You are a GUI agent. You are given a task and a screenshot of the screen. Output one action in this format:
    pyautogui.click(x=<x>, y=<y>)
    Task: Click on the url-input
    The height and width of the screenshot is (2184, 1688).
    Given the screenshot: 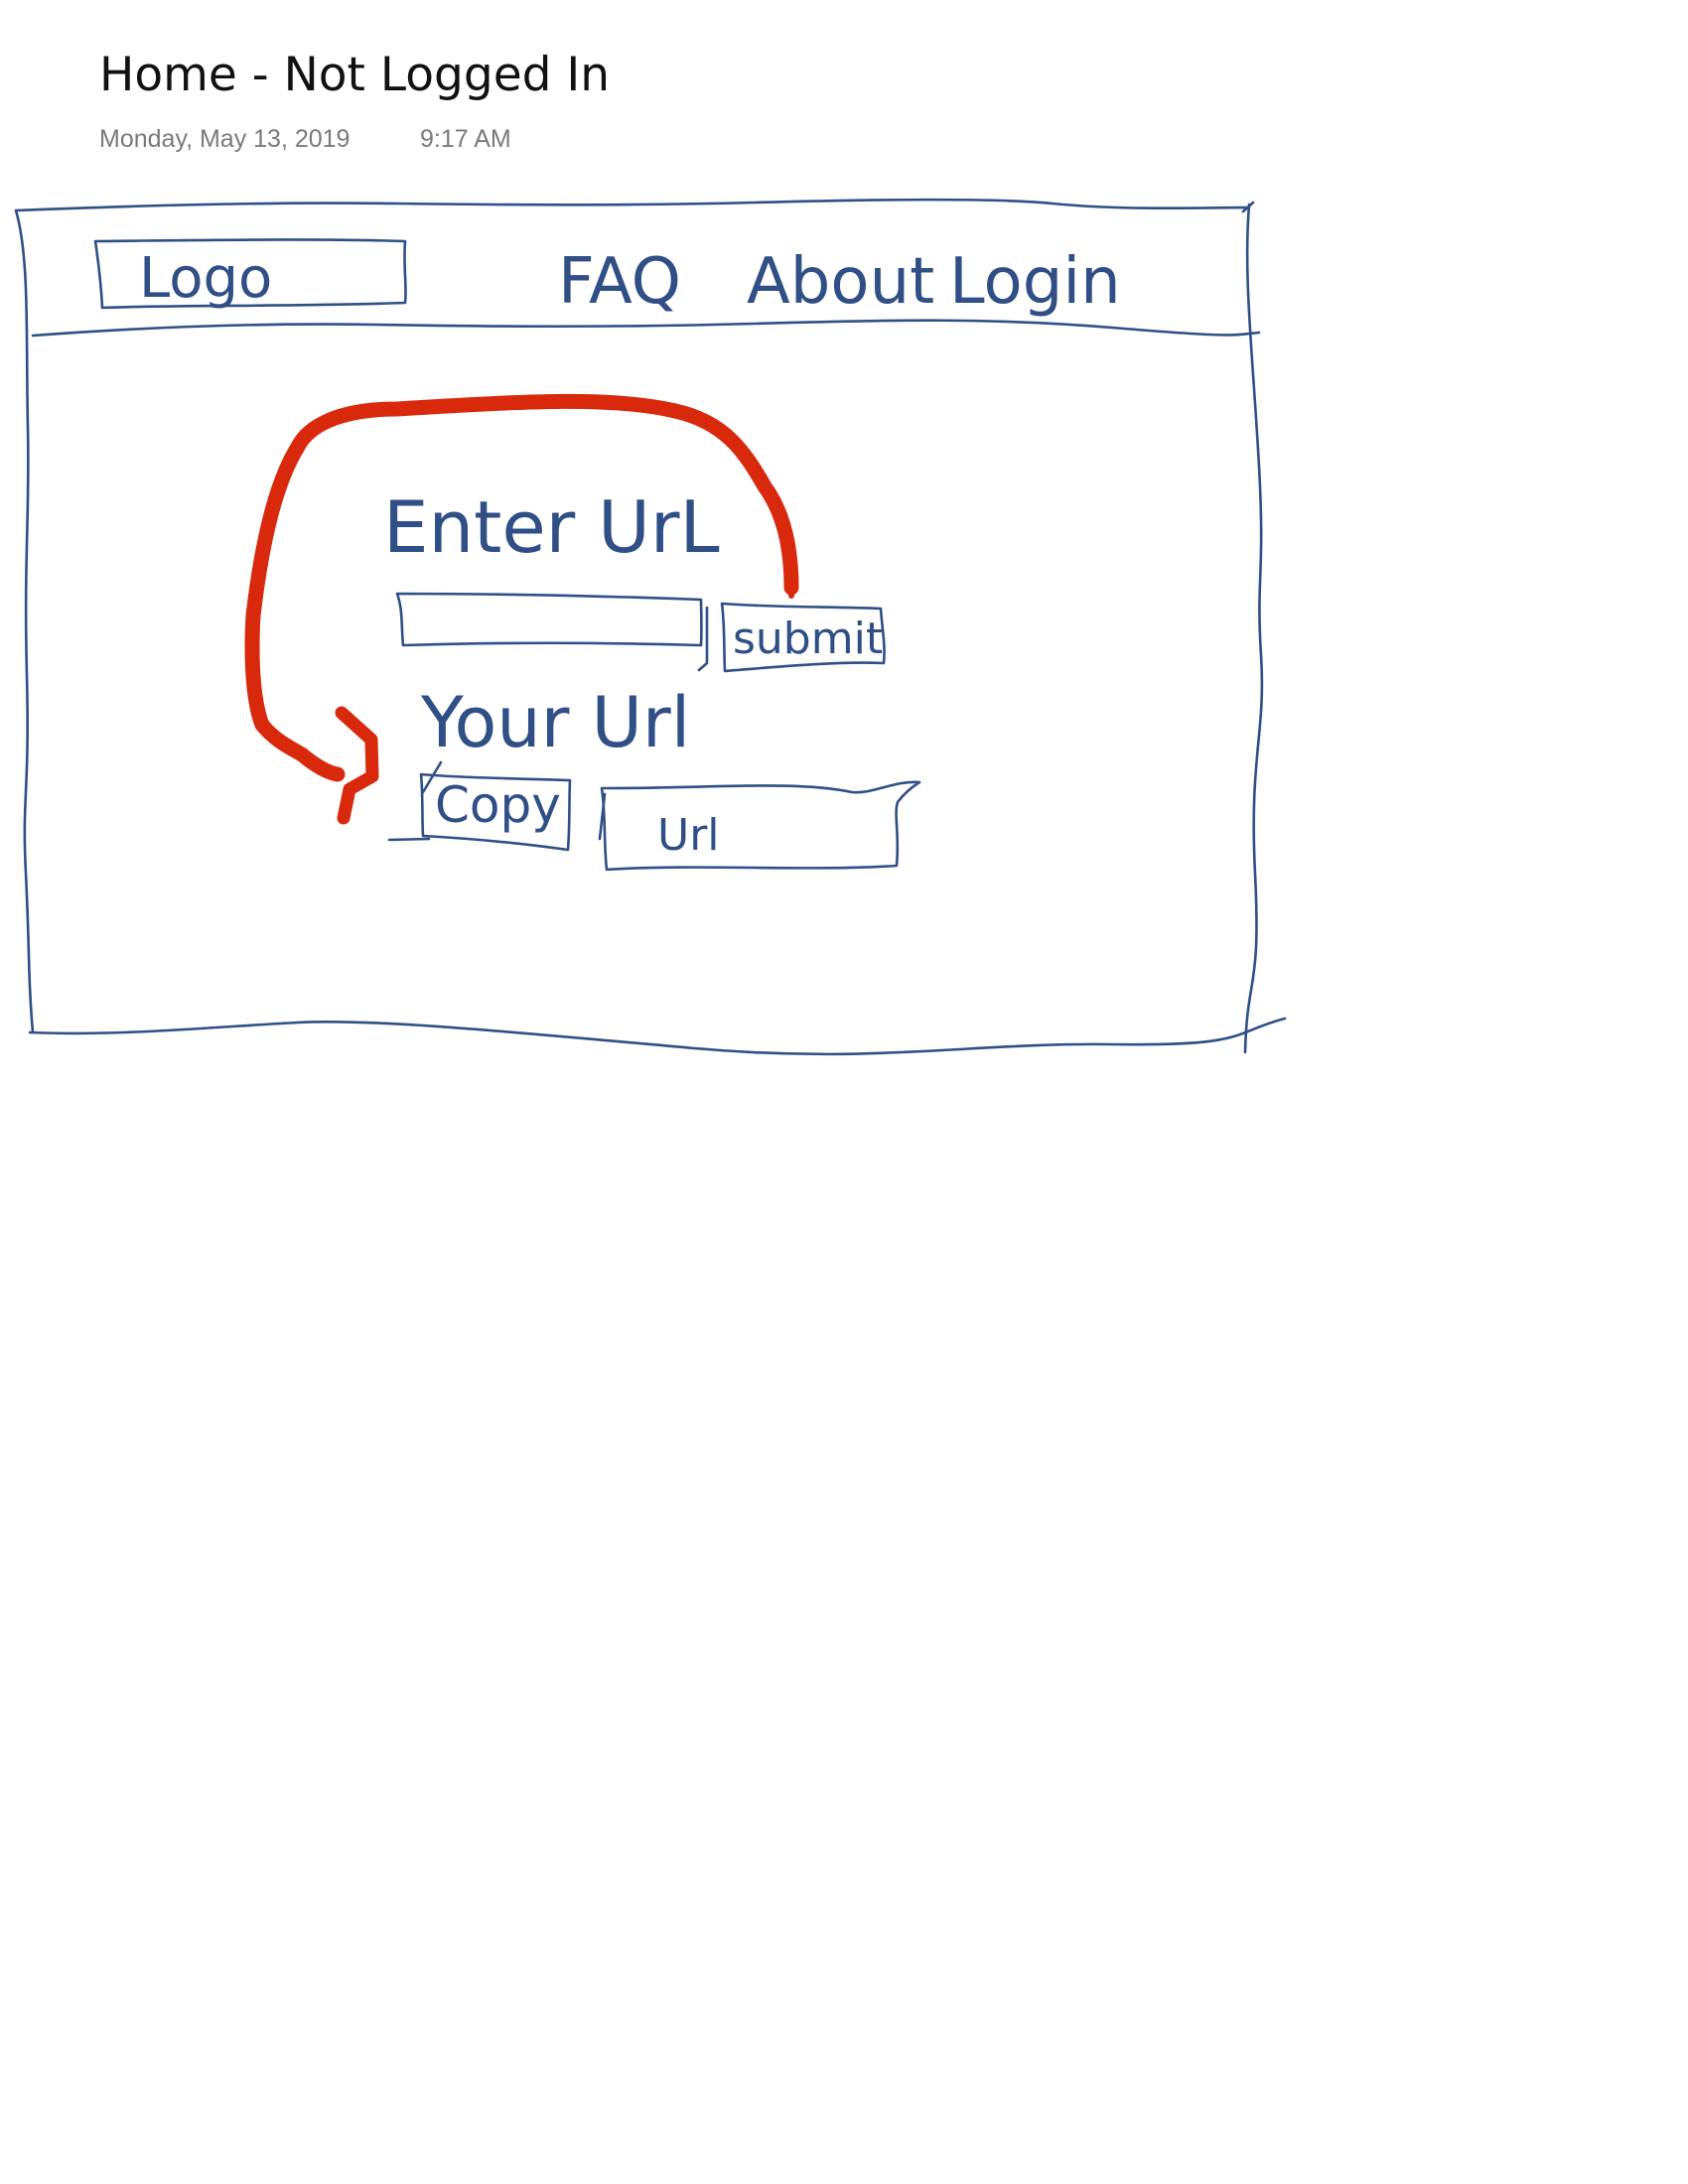 What is the action you would take?
    pyautogui.click(x=549, y=619)
    